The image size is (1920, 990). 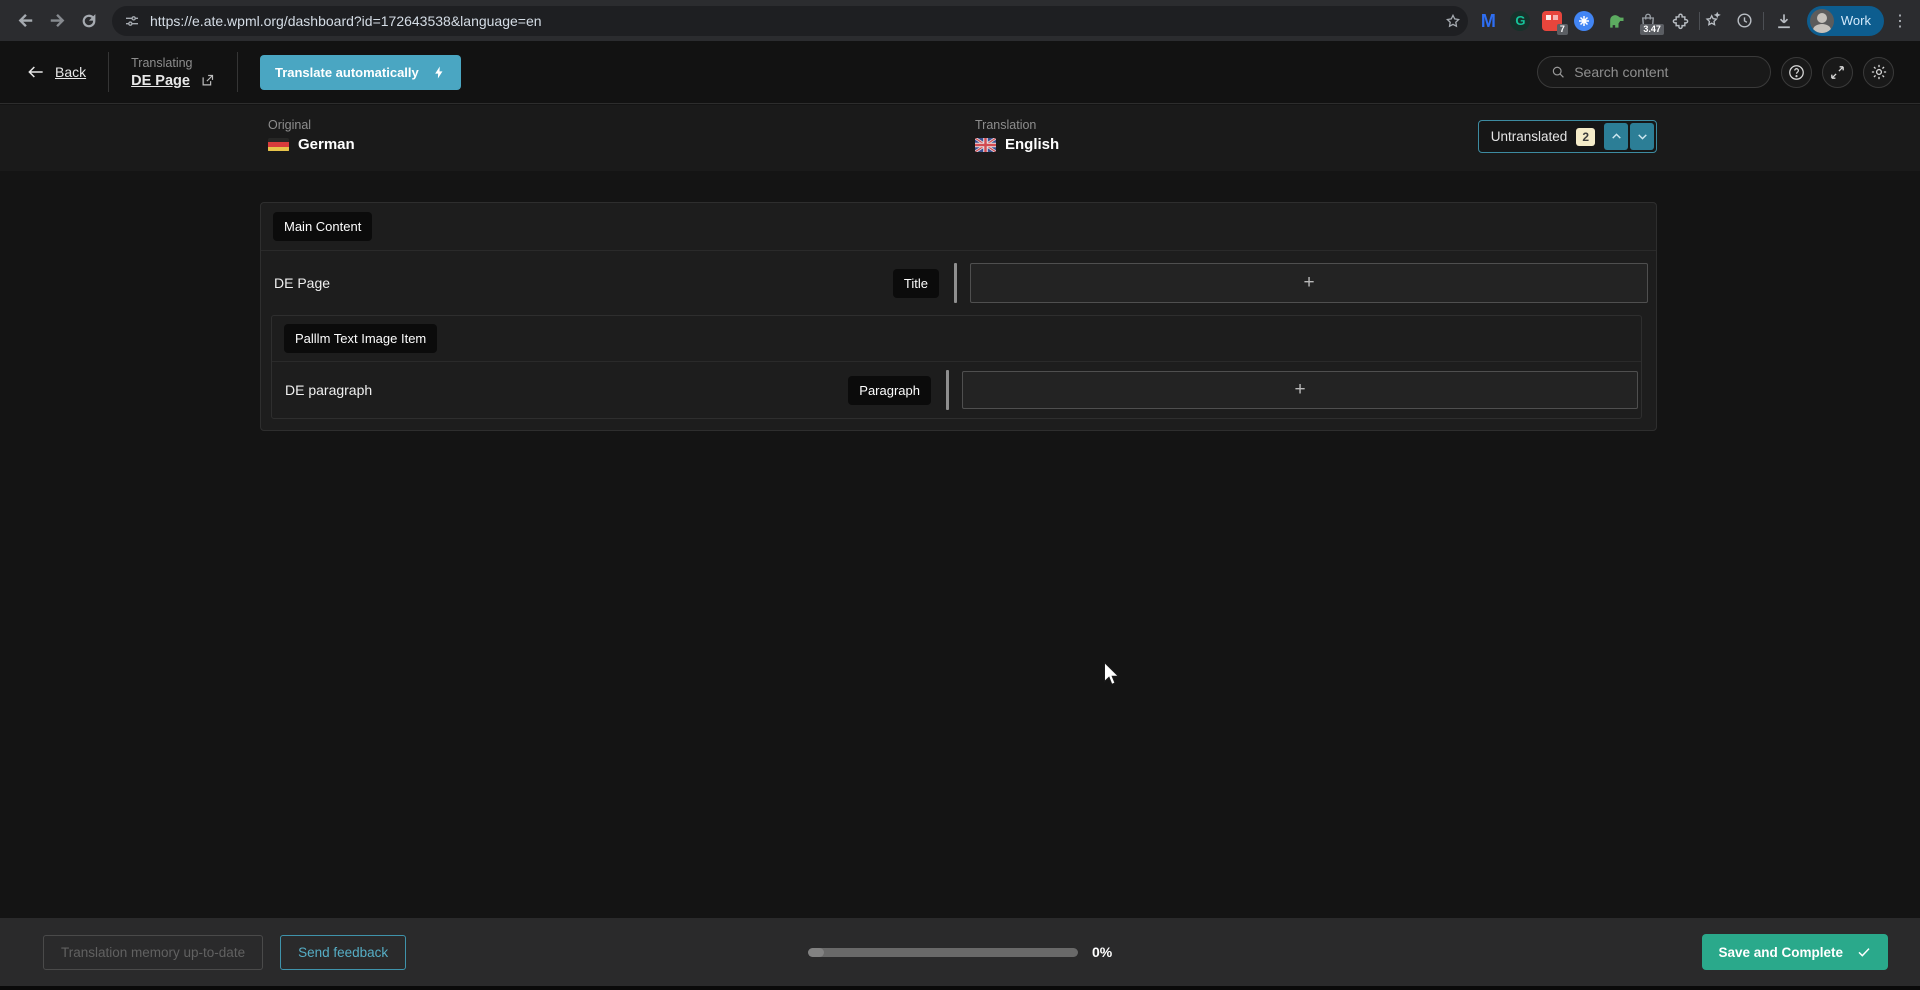 I want to click on translation-memory-status-button: Translation memory up-to-date, so click(x=153, y=952).